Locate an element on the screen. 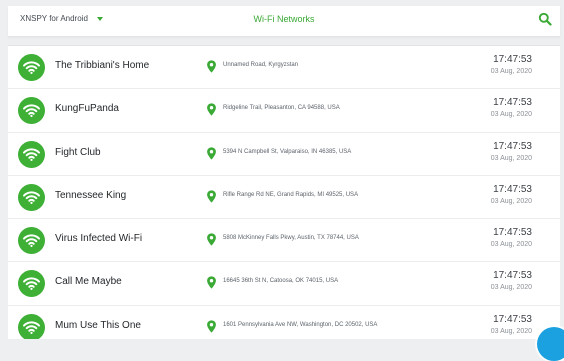  top-bar: XNSPY for Android Wi-Fi Networks is located at coordinates (284, 21).